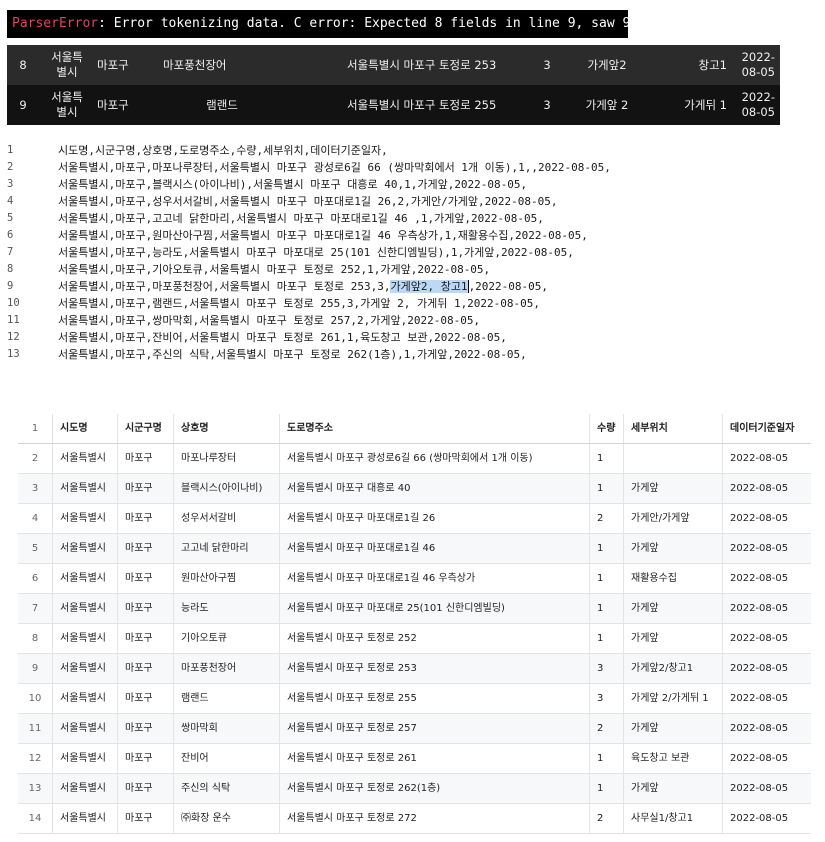 The image size is (825, 842). I want to click on cell-store-name: 성우서서갈비, so click(226, 518).